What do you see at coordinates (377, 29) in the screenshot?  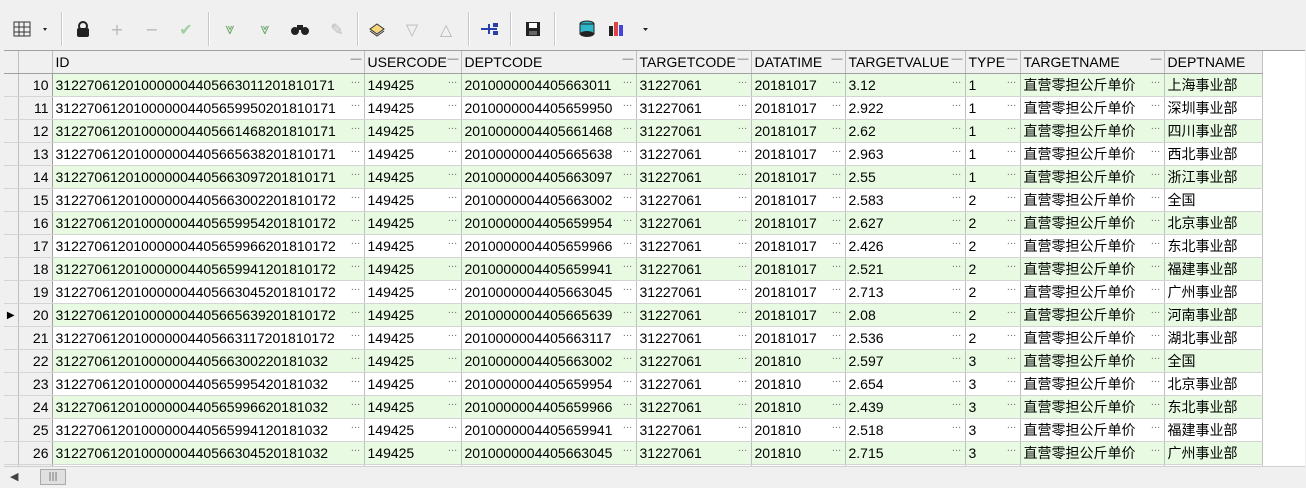 I see `export-button` at bounding box center [377, 29].